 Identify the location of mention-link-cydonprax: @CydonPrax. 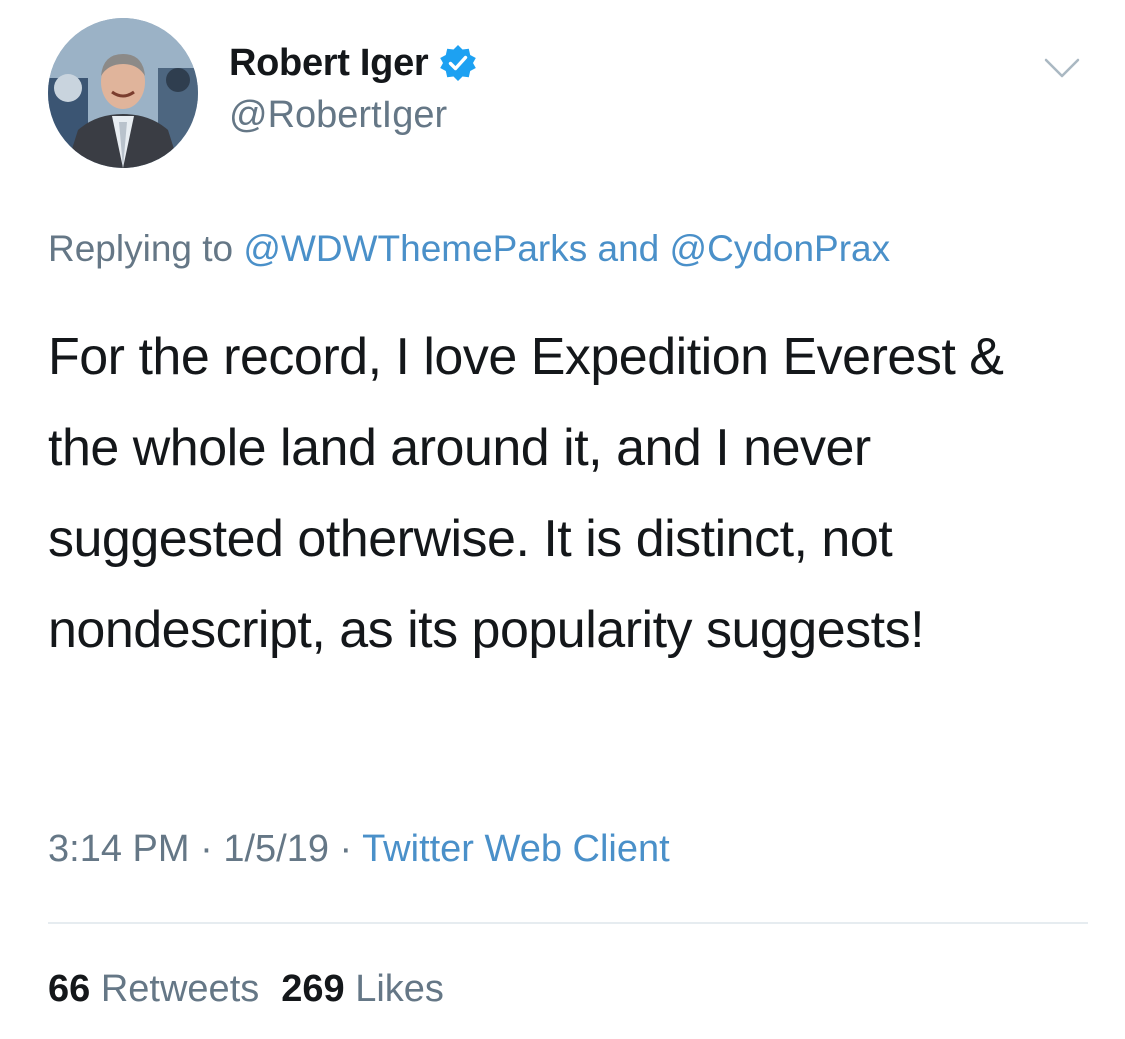
(780, 248).